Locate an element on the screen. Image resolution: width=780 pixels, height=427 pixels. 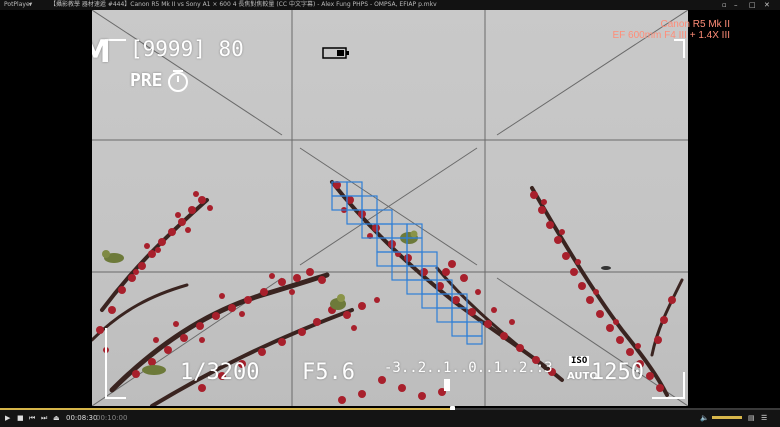
open-icon: ⏏ is located at coordinates (56, 418).